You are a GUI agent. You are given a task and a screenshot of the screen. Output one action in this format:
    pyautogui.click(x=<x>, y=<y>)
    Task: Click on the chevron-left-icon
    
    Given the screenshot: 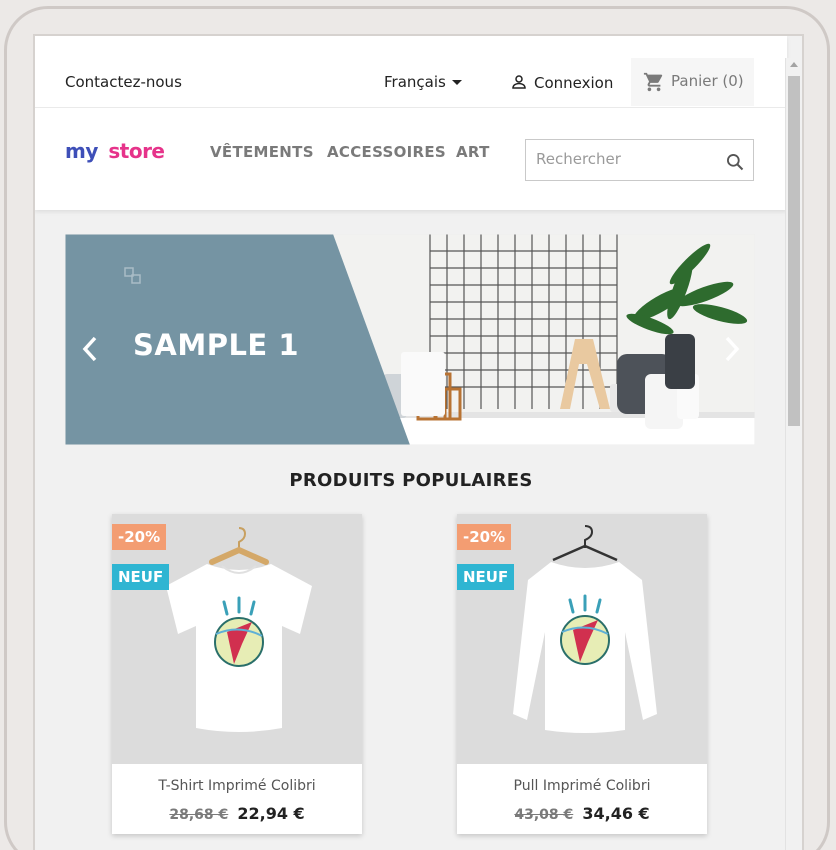 What is the action you would take?
    pyautogui.click(x=90, y=349)
    